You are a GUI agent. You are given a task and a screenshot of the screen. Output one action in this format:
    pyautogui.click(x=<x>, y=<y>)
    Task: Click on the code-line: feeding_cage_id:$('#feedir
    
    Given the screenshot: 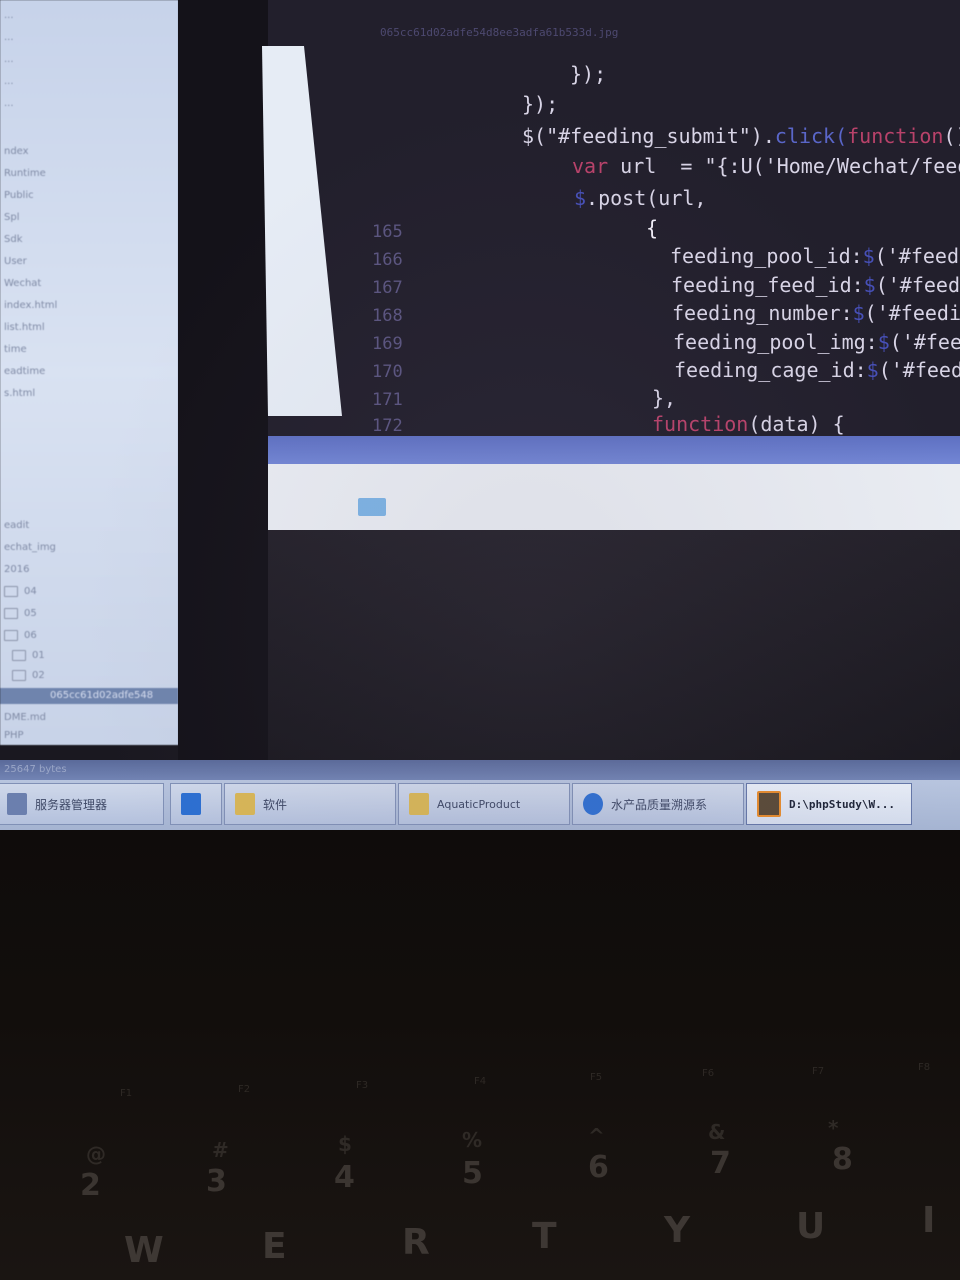 What is the action you would take?
    pyautogui.click(x=817, y=370)
    